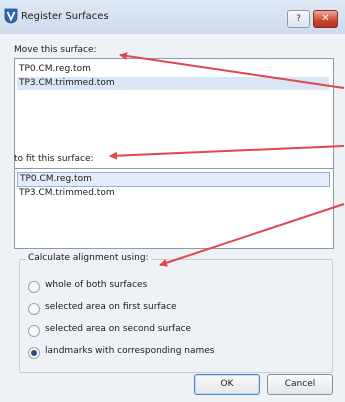 The image size is (345, 402). I want to click on list-item: TP3.CM.trimmed.tom, so click(173, 193).